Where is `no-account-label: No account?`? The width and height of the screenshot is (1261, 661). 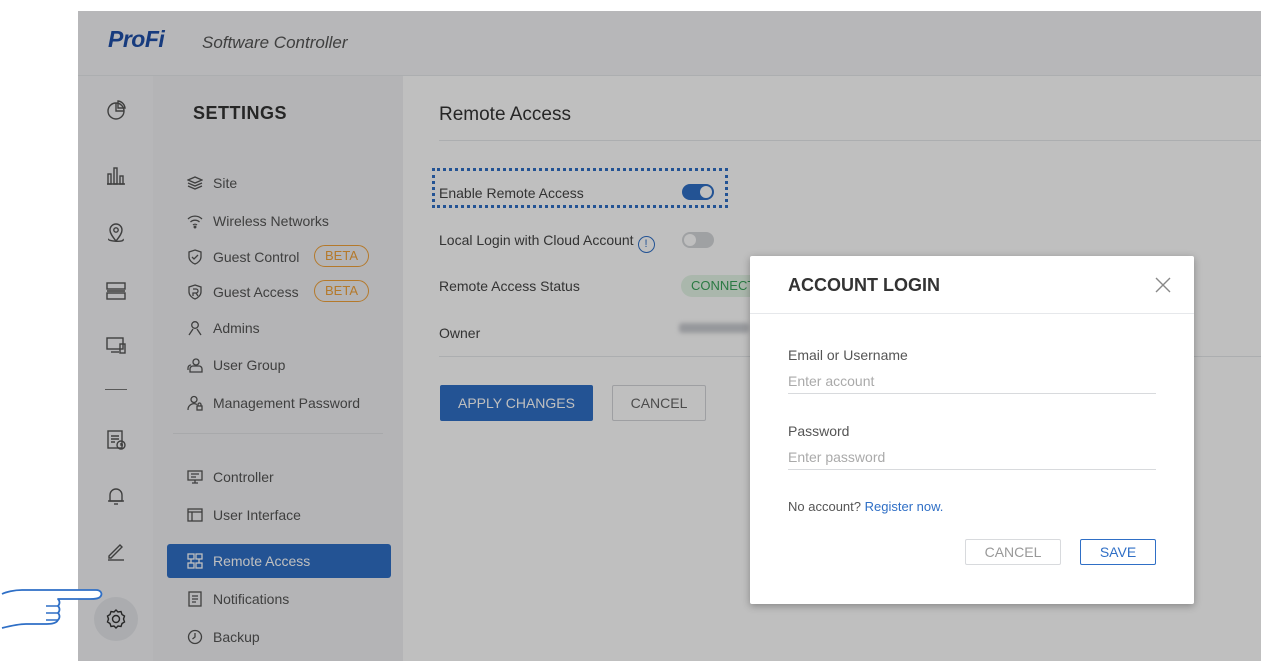 no-account-label: No account? is located at coordinates (824, 506).